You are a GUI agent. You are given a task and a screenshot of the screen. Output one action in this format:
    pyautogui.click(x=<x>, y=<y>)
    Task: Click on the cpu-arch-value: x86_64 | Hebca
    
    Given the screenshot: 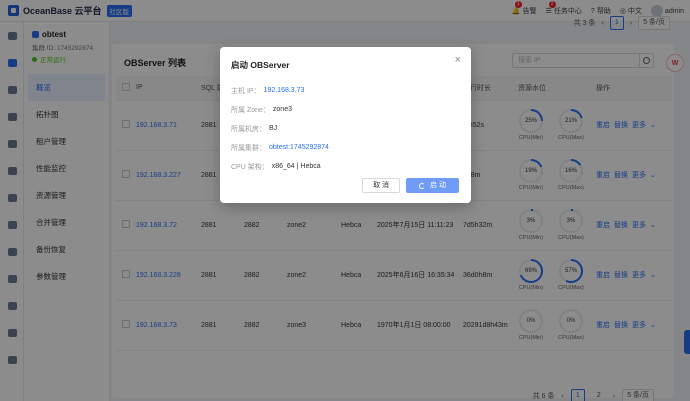 What is the action you would take?
    pyautogui.click(x=296, y=166)
    